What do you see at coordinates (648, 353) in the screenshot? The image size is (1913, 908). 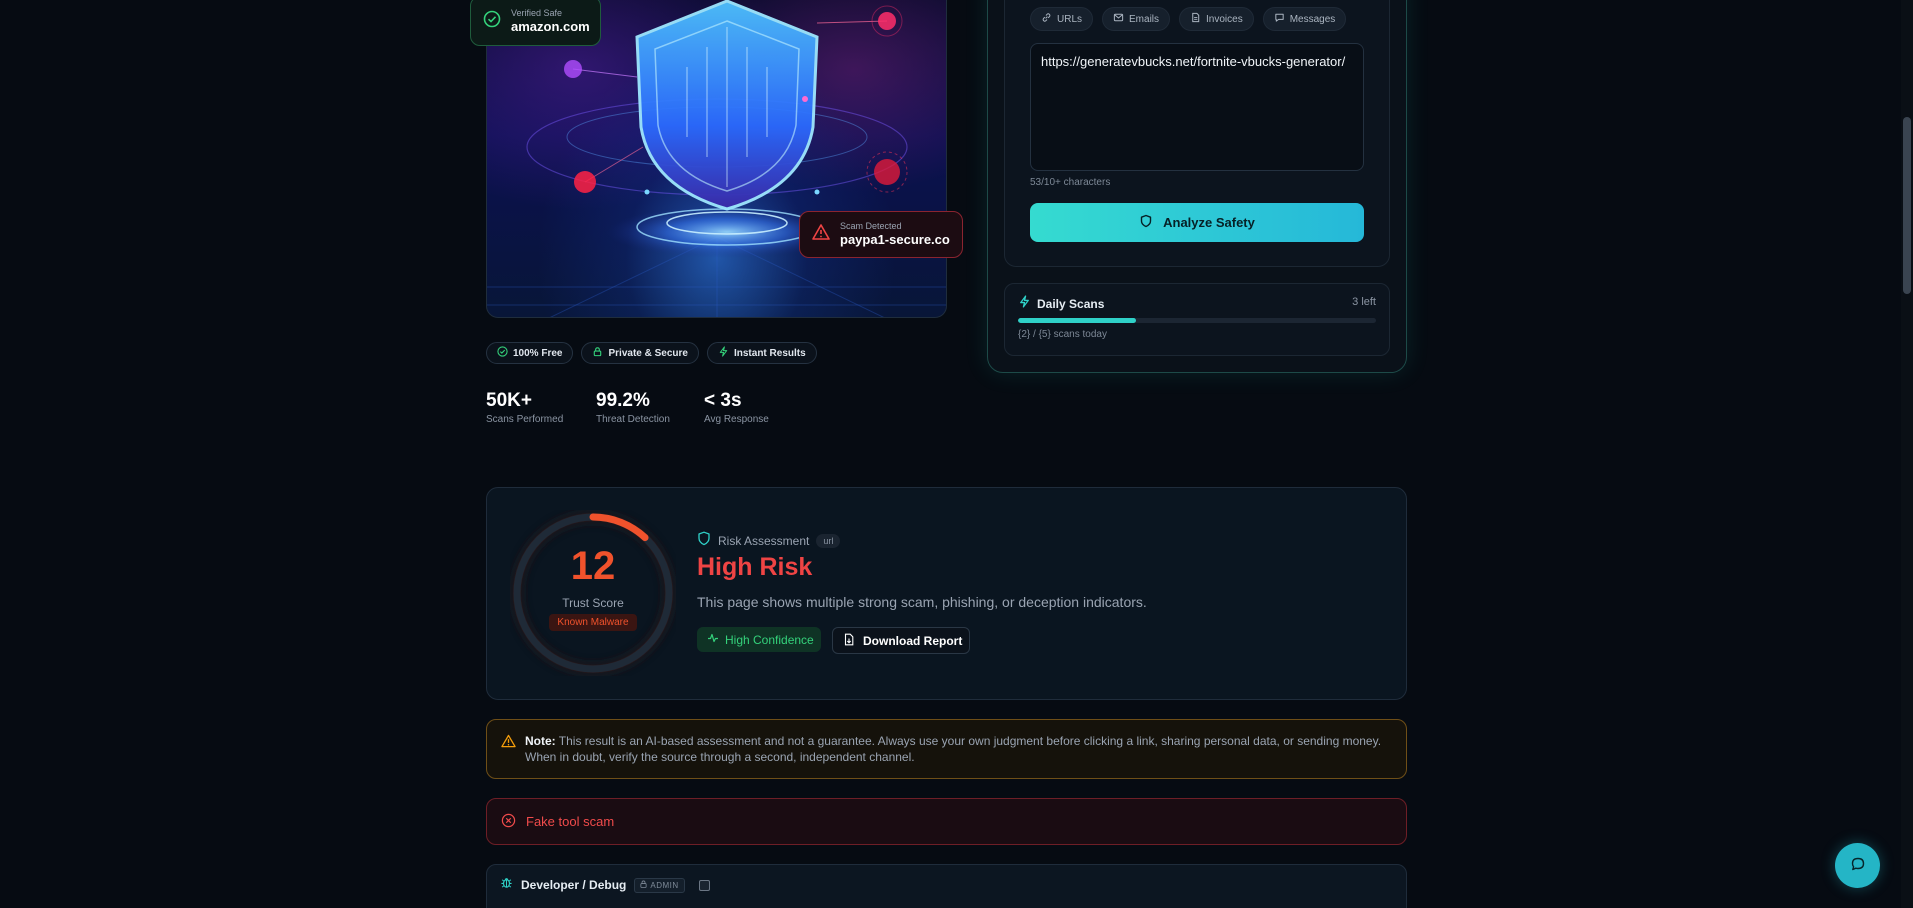 I see `pill-private-label: Private & Secure` at bounding box center [648, 353].